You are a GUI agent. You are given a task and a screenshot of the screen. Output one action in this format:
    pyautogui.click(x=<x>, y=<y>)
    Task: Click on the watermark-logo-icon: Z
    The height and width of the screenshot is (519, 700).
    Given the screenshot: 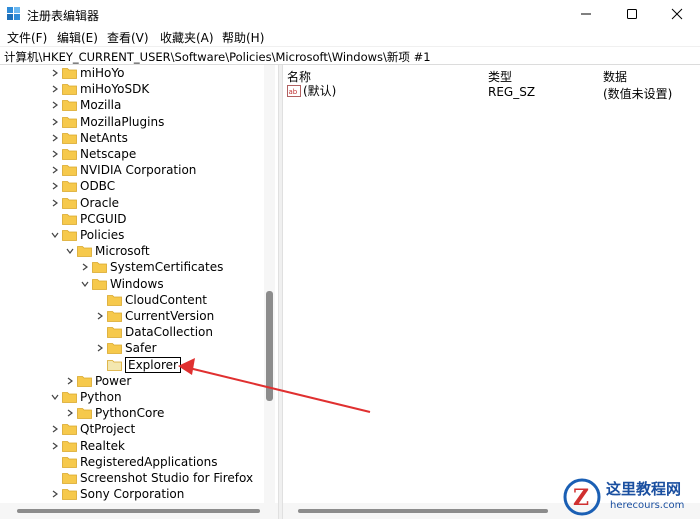 What is the action you would take?
    pyautogui.click(x=582, y=497)
    